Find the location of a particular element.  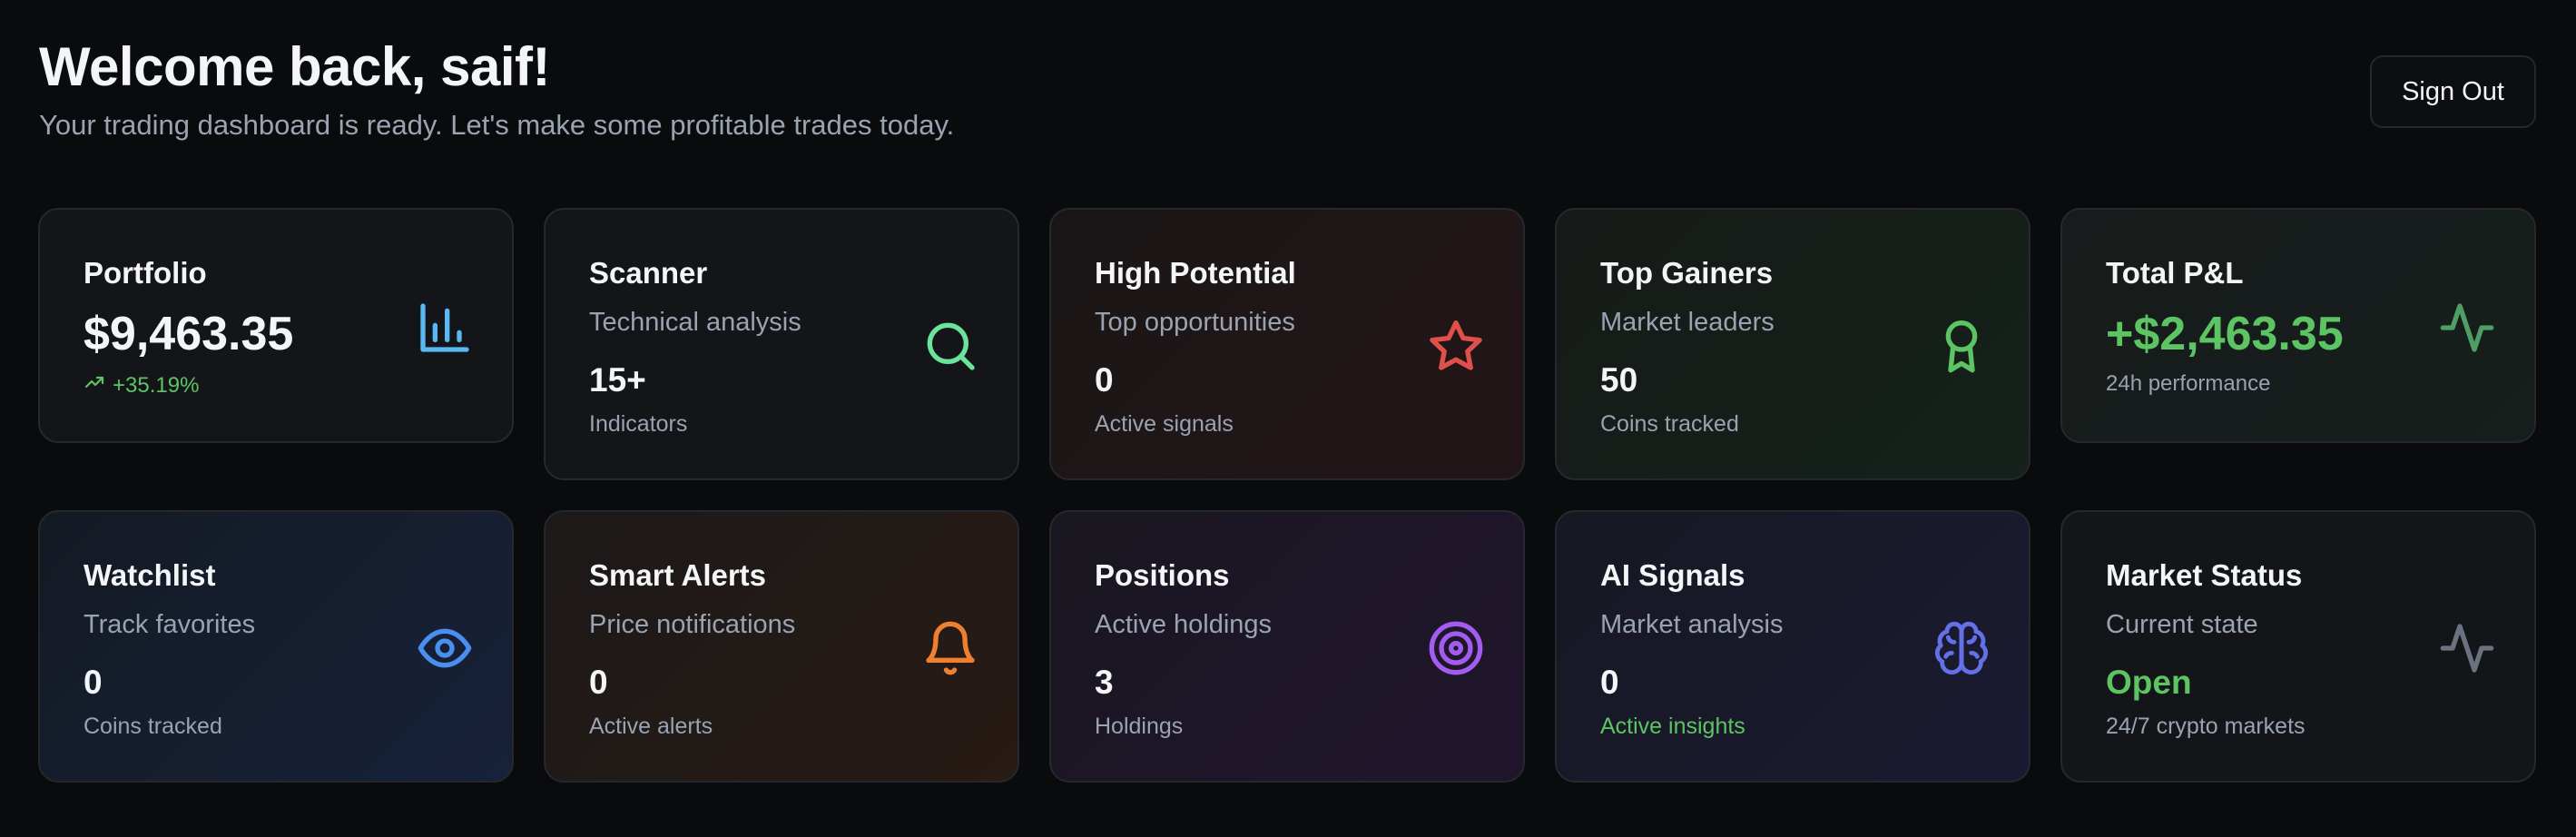

card-value: 50 is located at coordinates (1619, 380).